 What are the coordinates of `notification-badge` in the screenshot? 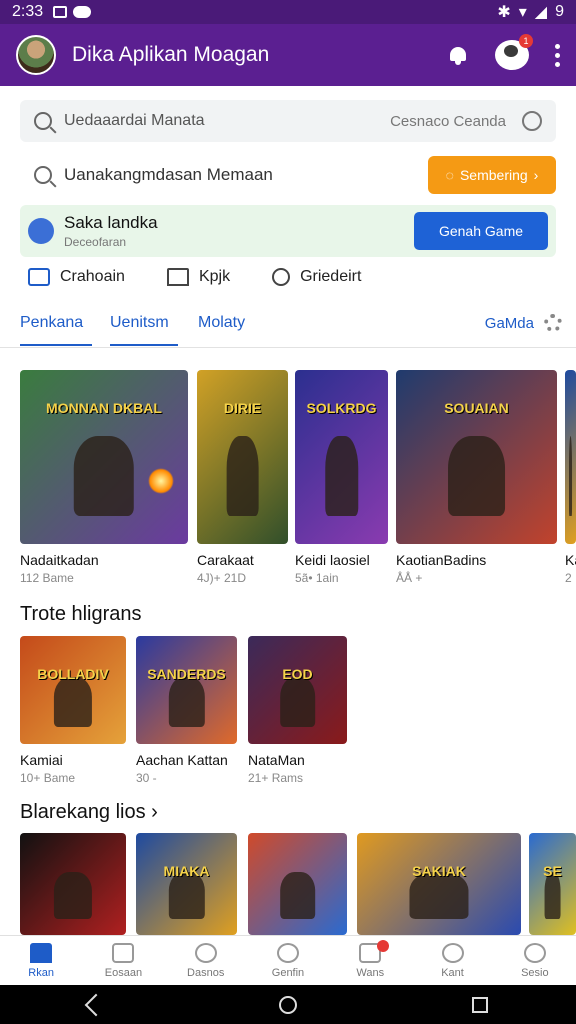 It's located at (383, 946).